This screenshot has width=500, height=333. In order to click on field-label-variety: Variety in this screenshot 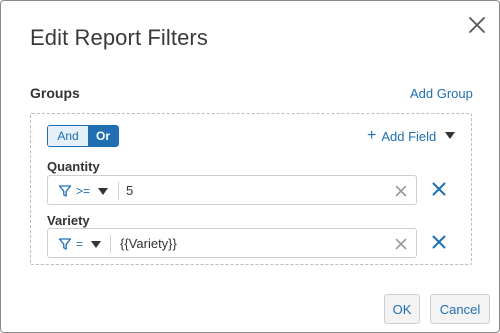, I will do `click(68, 220)`.